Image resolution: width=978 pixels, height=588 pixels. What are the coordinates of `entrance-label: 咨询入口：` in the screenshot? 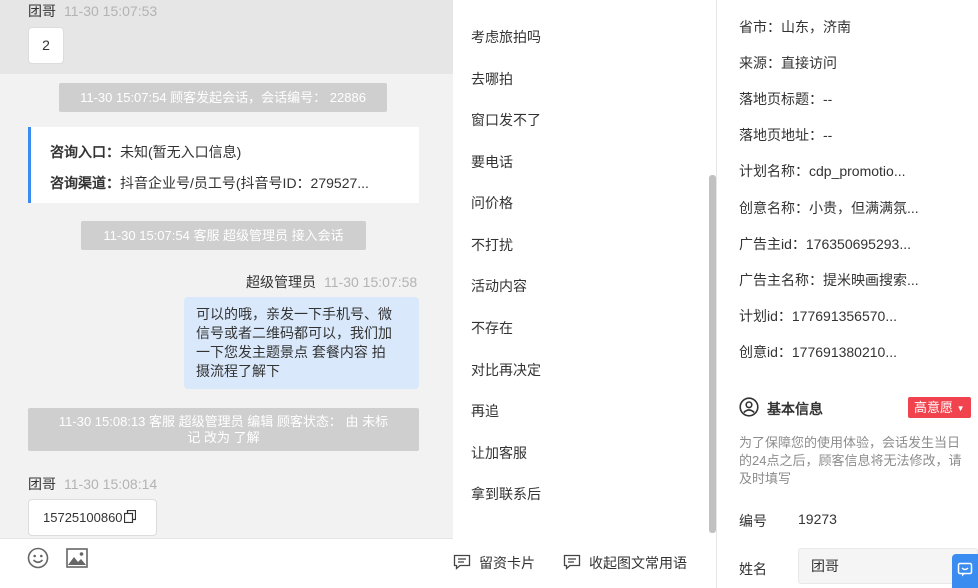 It's located at (85, 152).